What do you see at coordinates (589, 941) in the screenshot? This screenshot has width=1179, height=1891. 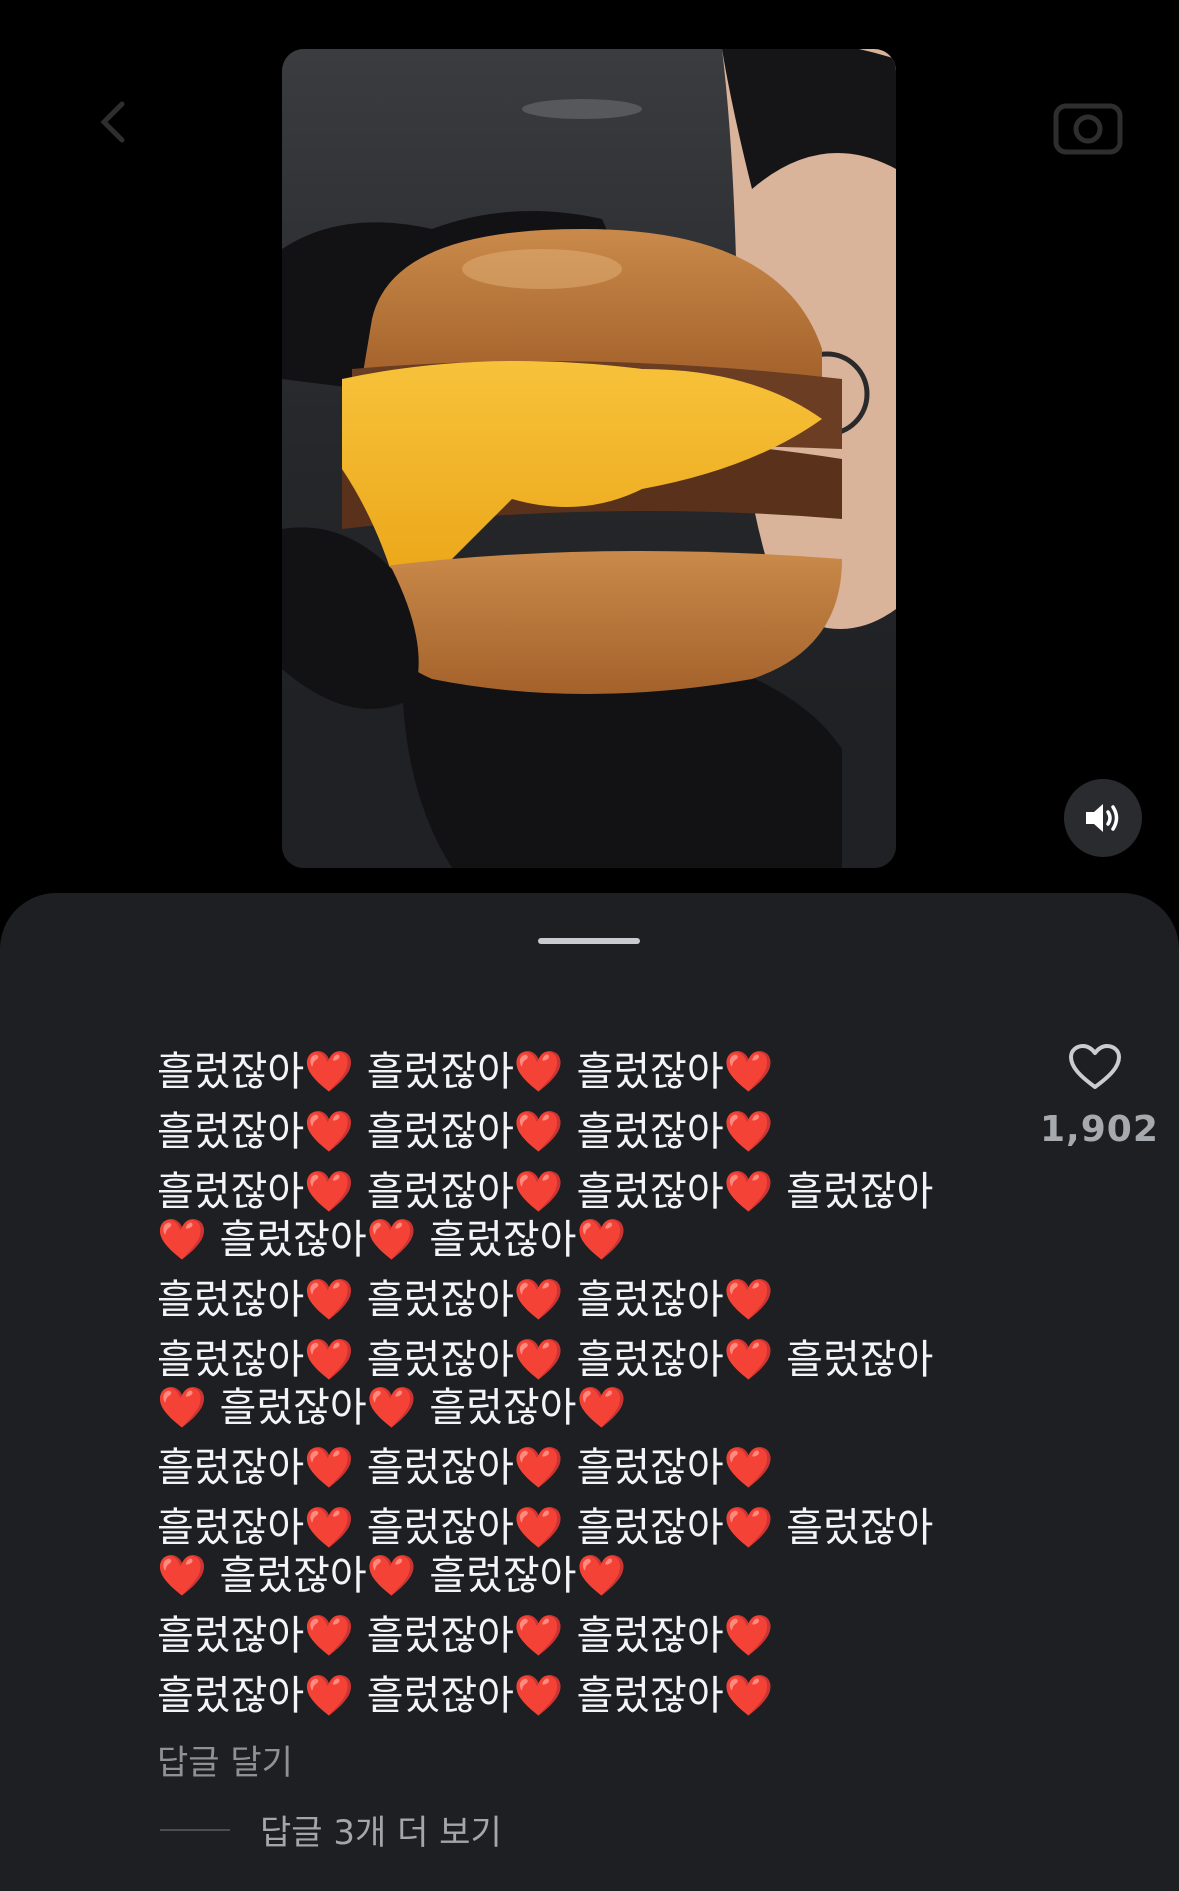 I see `sheet-grabber` at bounding box center [589, 941].